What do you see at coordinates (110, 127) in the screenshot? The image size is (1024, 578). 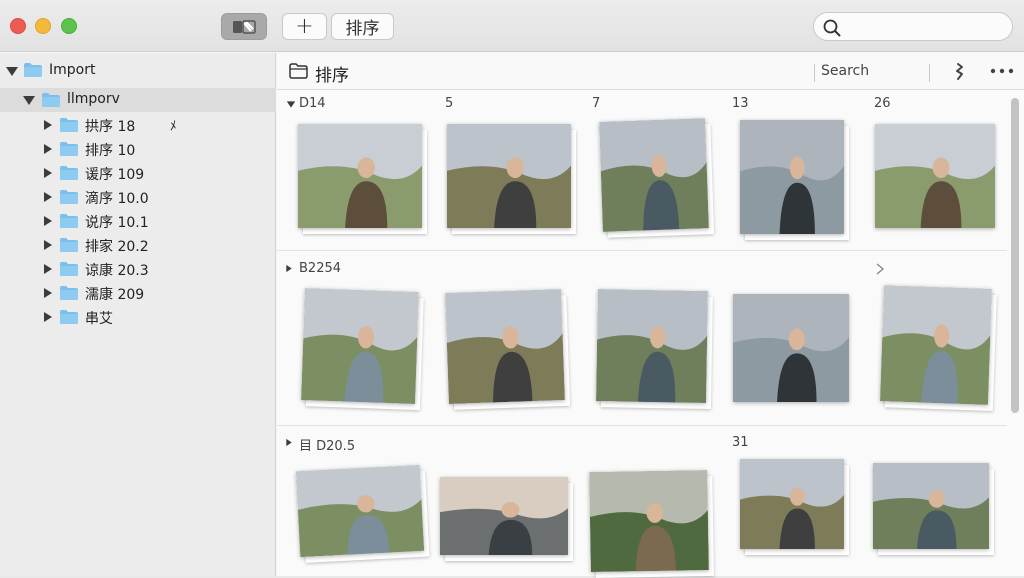 I see `sidebar-item-label: 拱序 18` at bounding box center [110, 127].